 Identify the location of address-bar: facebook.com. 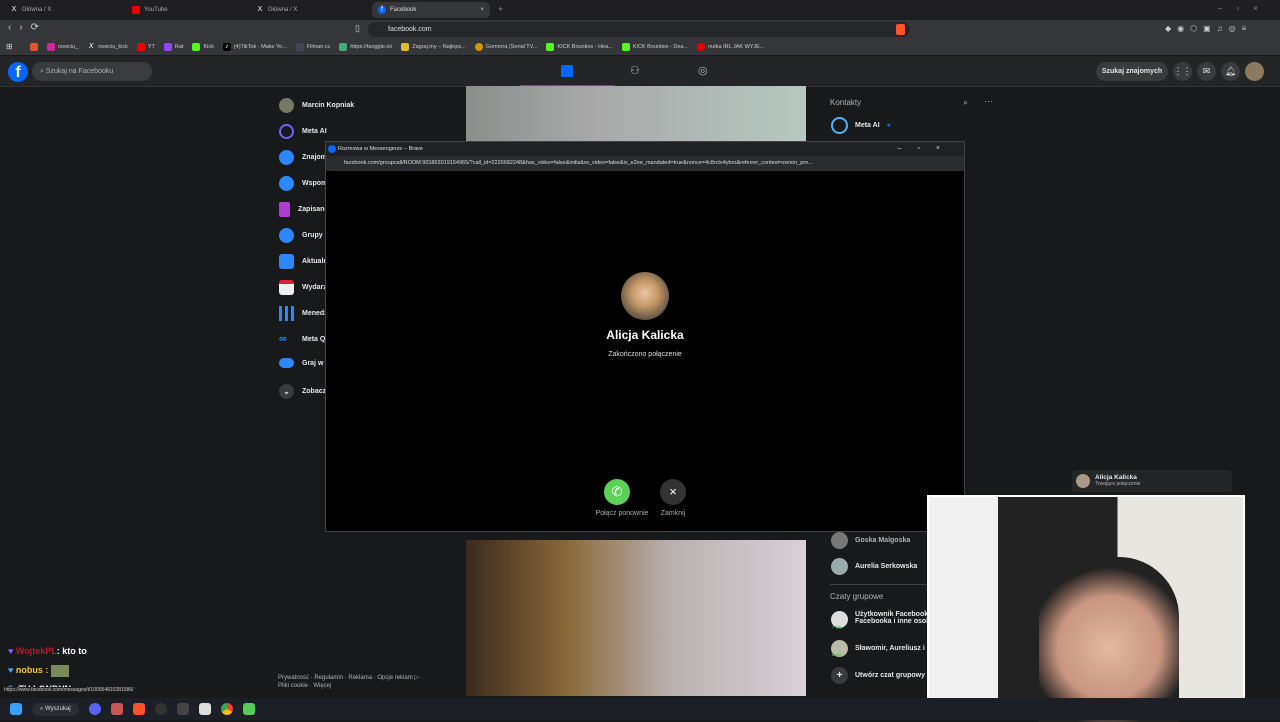
(639, 29).